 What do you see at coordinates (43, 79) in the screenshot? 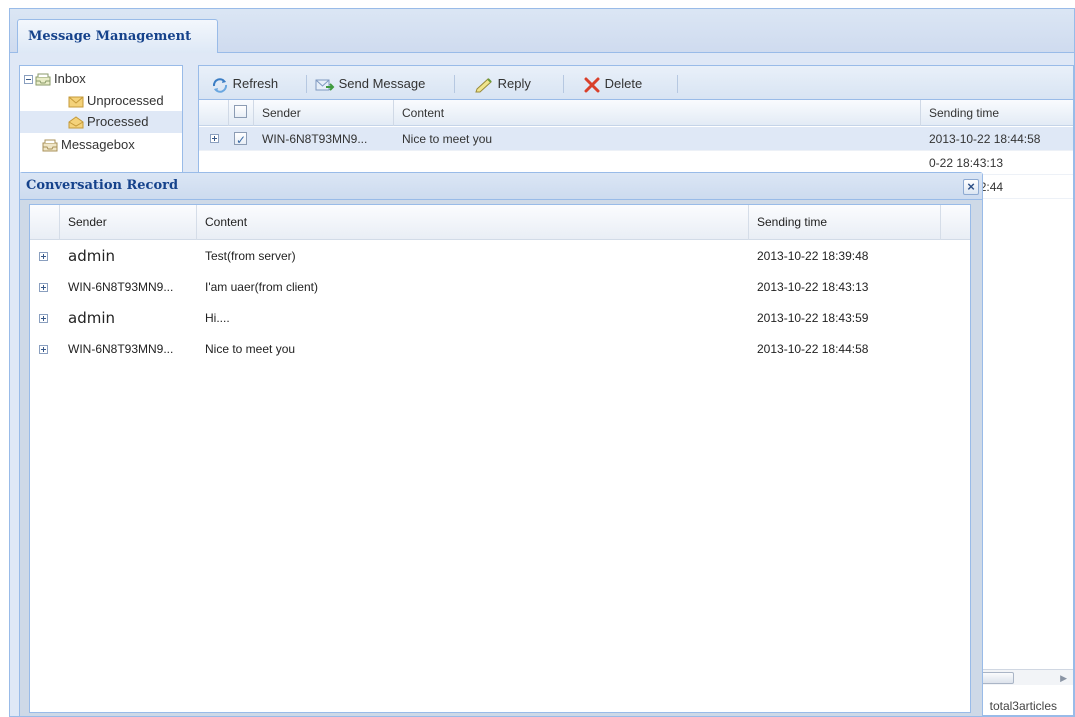
I see `inbox-icon` at bounding box center [43, 79].